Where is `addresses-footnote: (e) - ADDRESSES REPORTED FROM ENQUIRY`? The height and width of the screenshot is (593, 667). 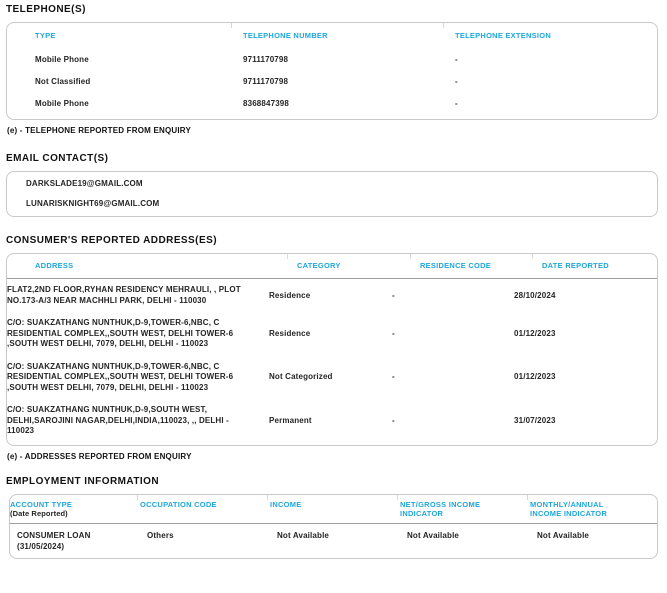 addresses-footnote: (e) - ADDRESSES REPORTED FROM ENQUIRY is located at coordinates (99, 456).